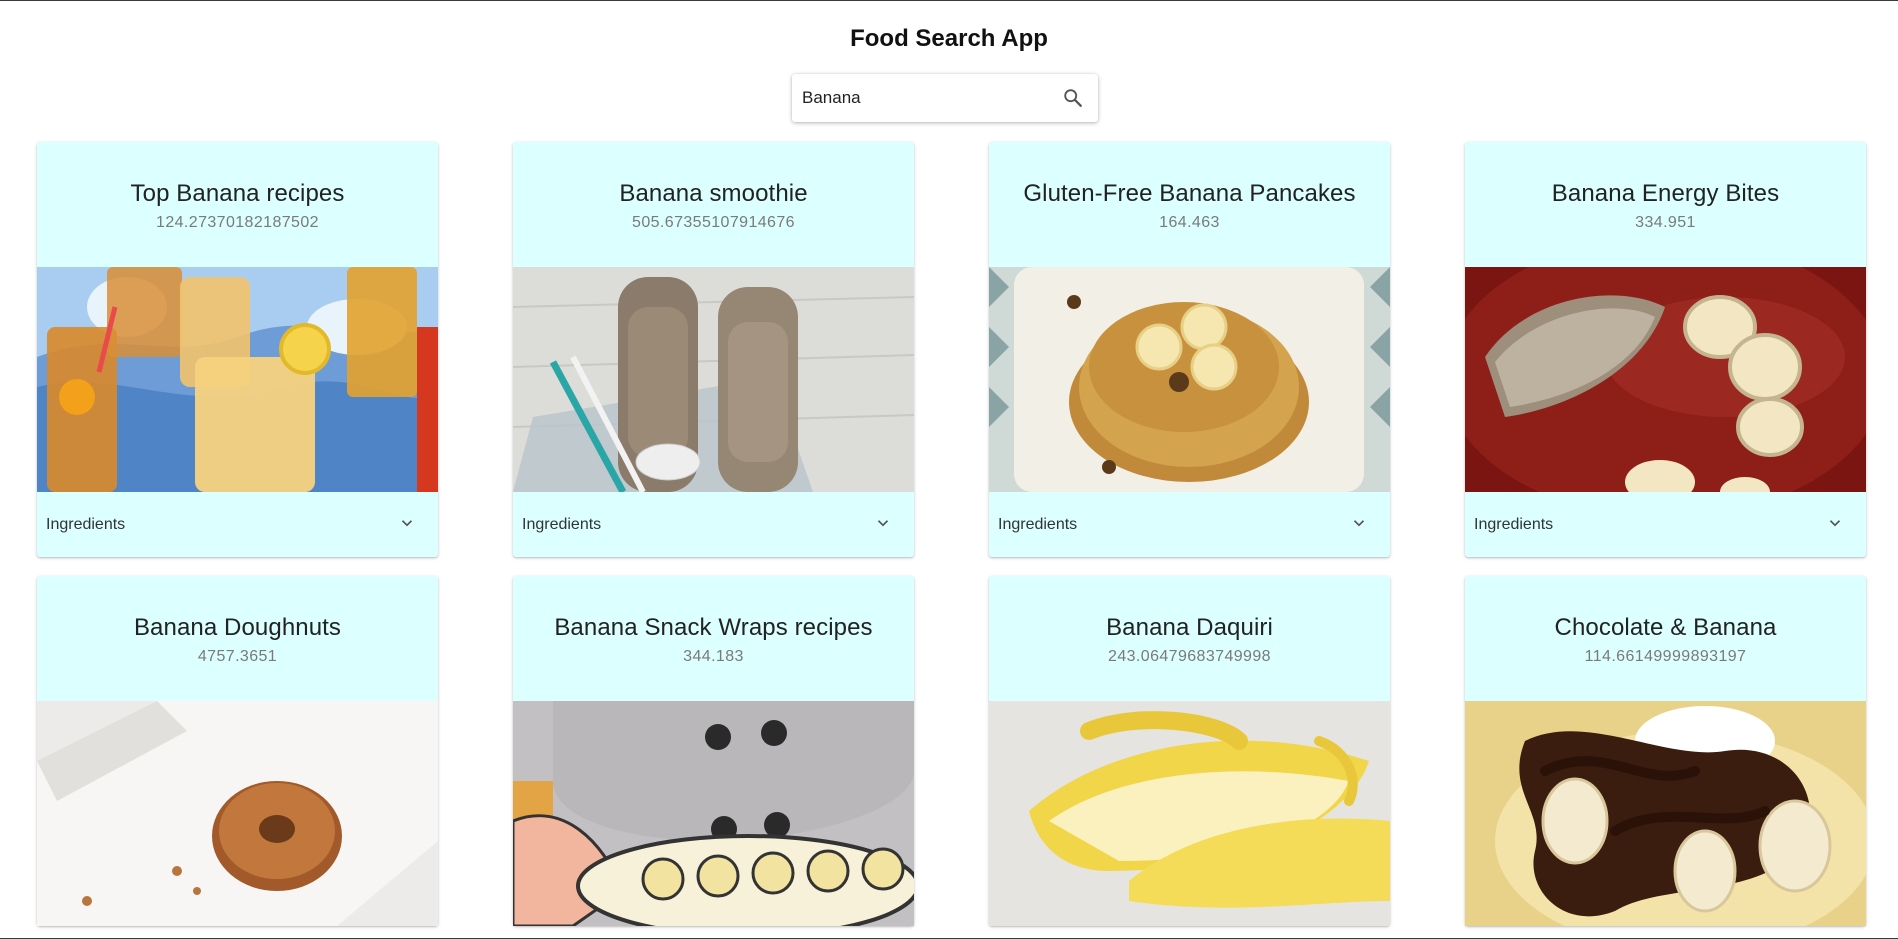  I want to click on recipe-card: Banana Energy Bites 334.951 Ingredients, so click(1665, 349).